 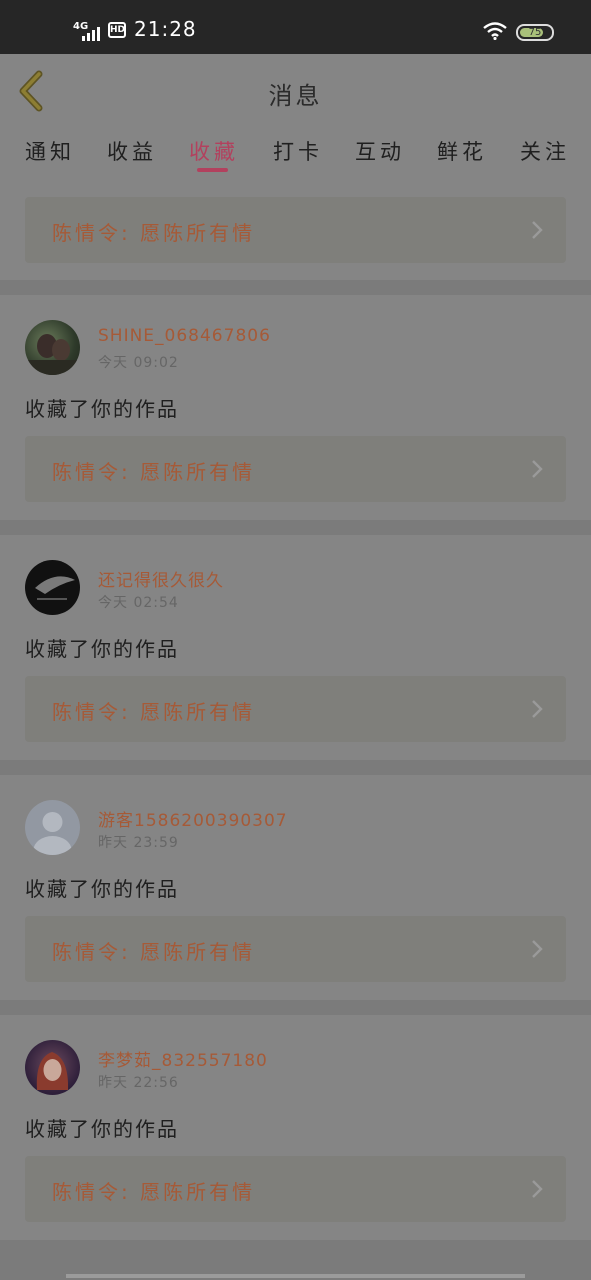 I want to click on active-tab-indicator, so click(x=212, y=170).